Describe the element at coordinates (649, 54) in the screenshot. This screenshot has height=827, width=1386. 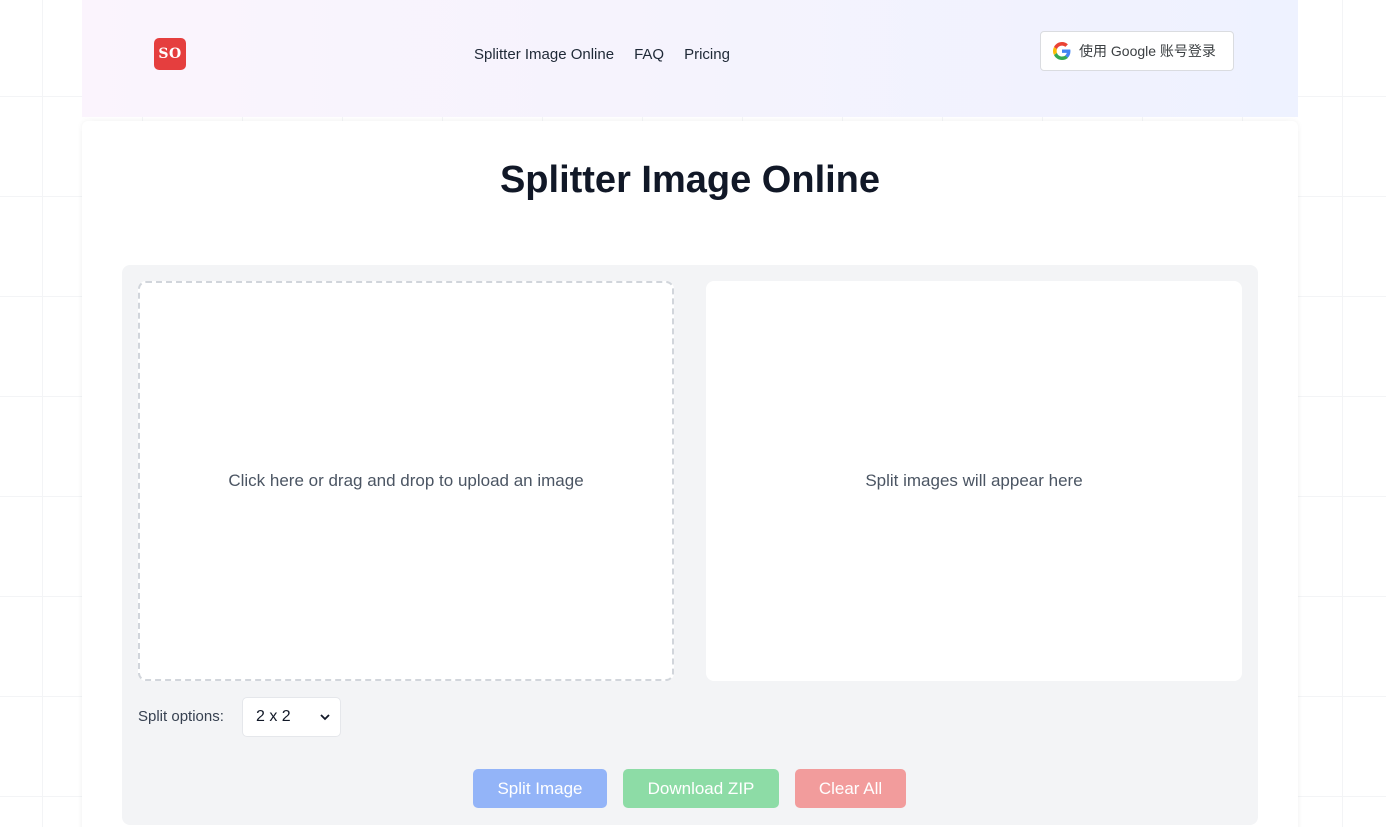
I see `nav-link-faq: FAQ` at that location.